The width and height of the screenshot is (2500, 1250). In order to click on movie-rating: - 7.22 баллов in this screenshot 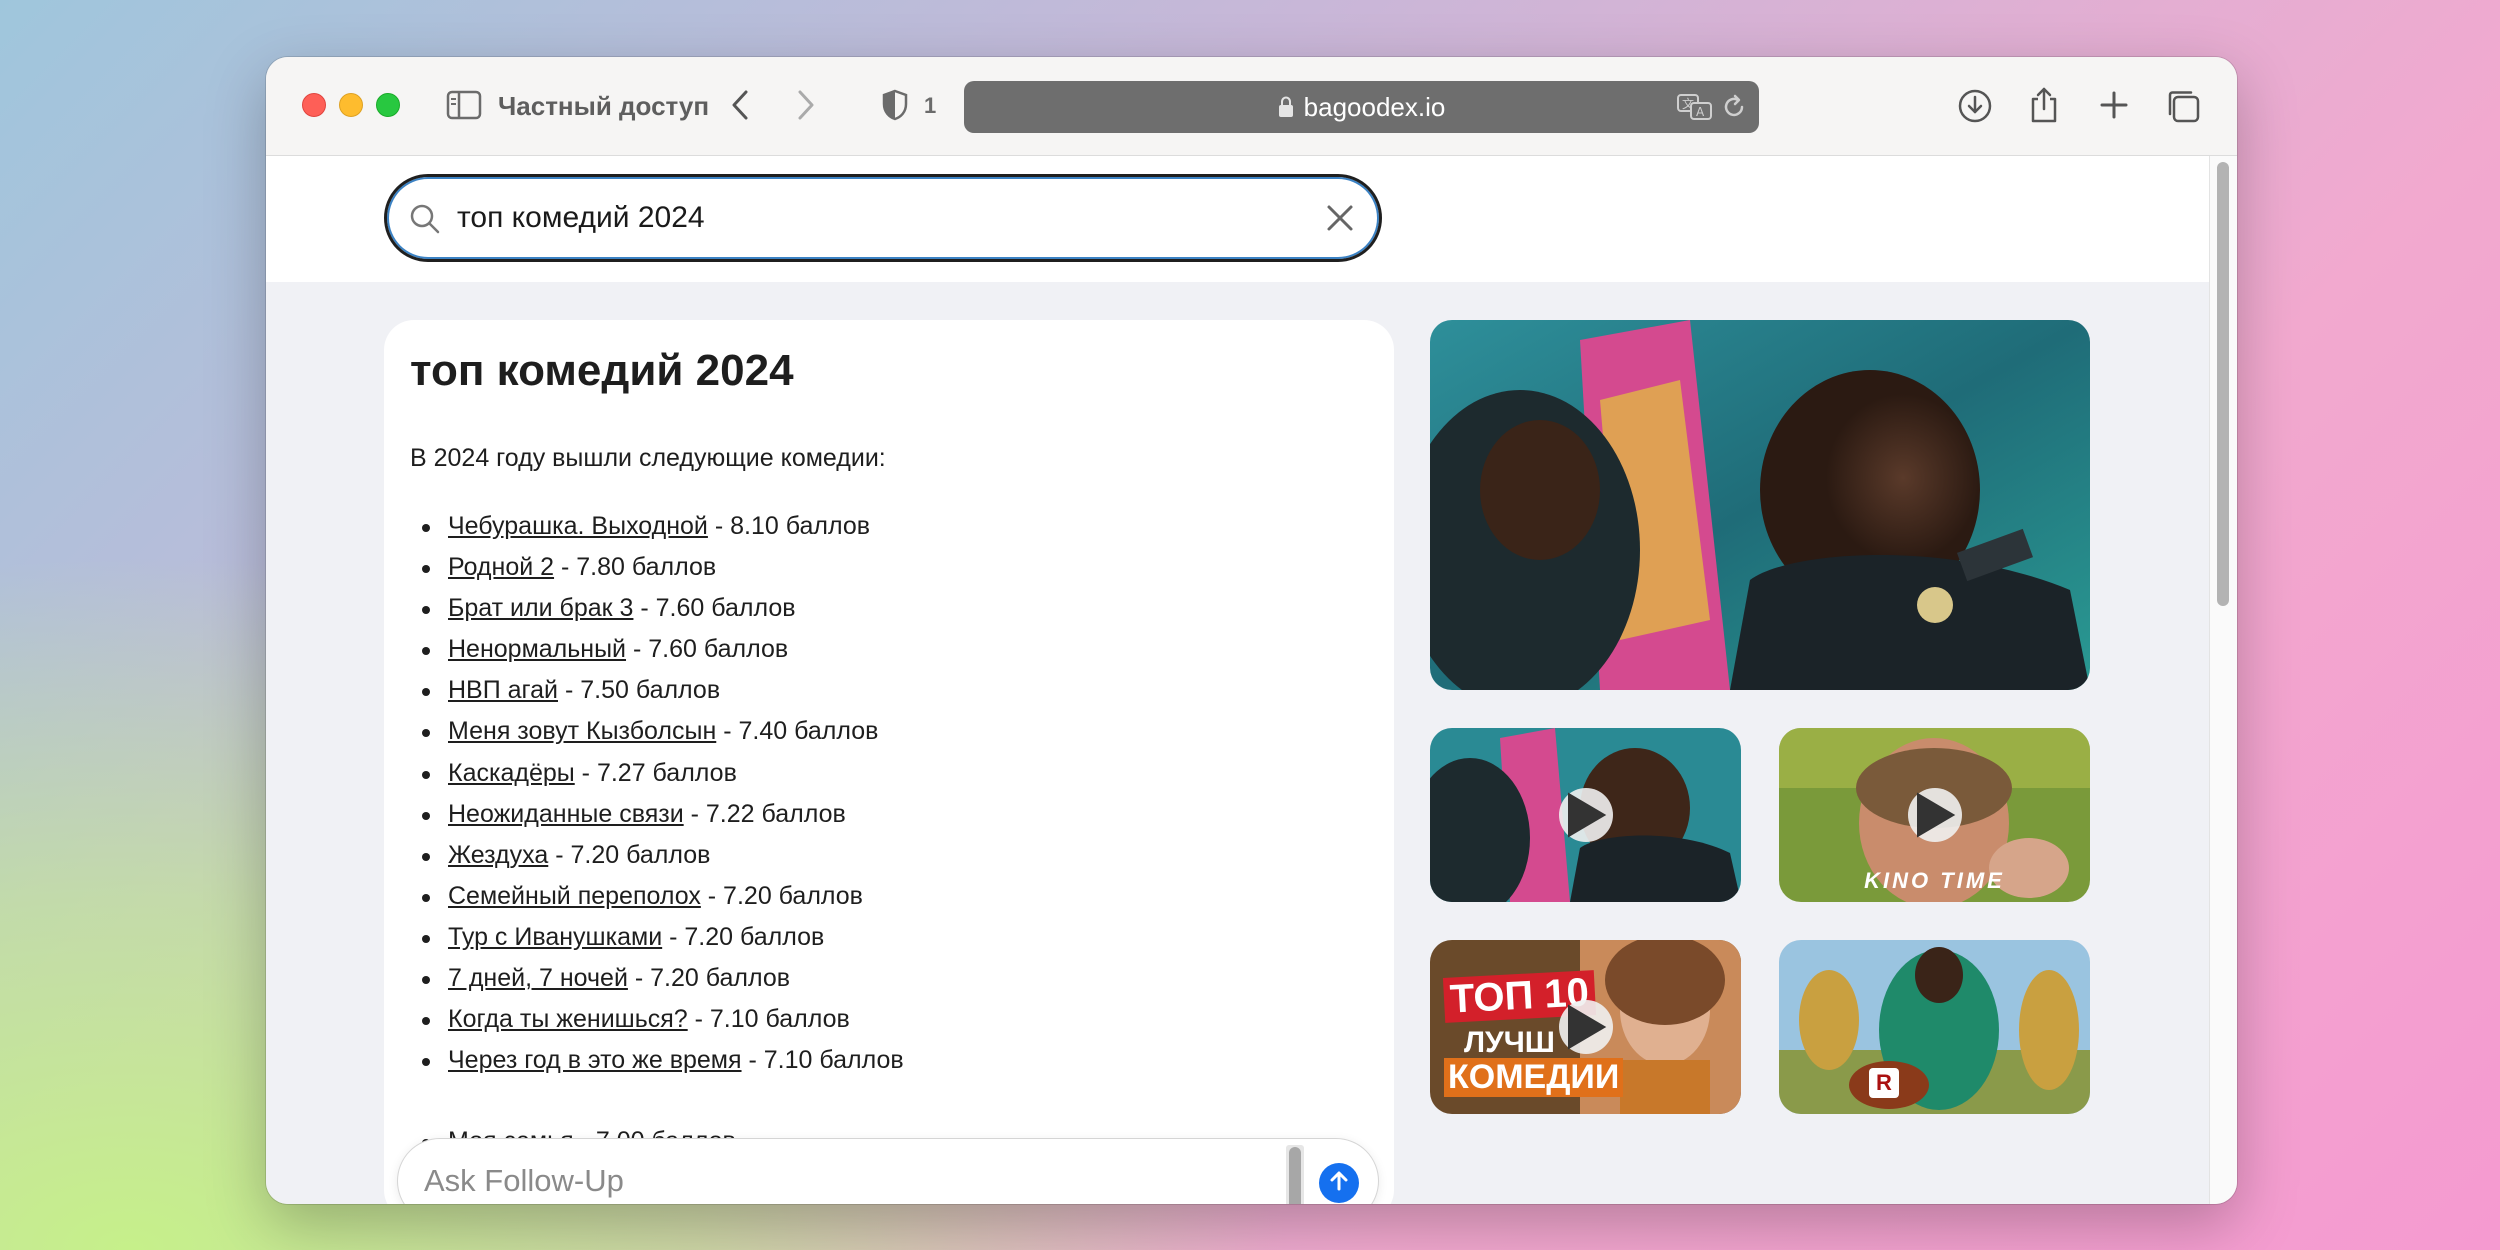, I will do `click(764, 813)`.